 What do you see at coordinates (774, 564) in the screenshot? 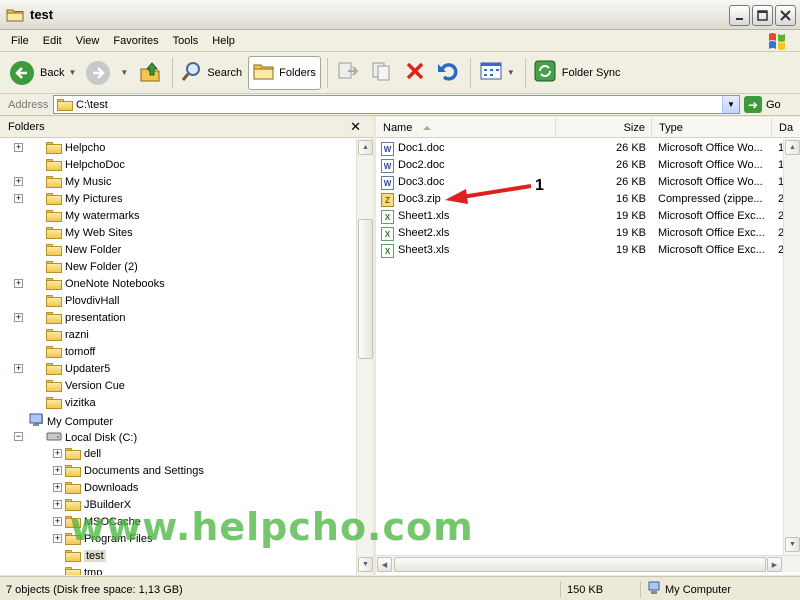
I see `scroll-right-icon: ▶` at bounding box center [774, 564].